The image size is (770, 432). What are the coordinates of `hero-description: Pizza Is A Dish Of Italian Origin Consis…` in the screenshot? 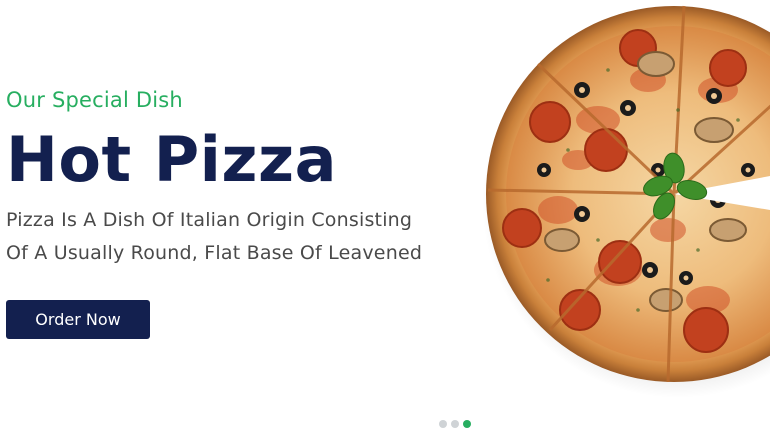 It's located at (241, 237).